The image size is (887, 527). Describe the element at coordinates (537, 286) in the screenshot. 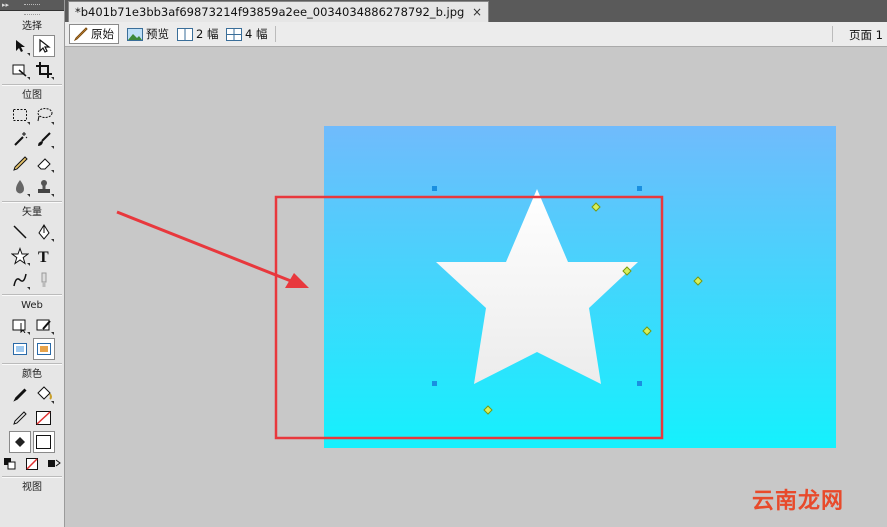

I see `star-shape` at that location.